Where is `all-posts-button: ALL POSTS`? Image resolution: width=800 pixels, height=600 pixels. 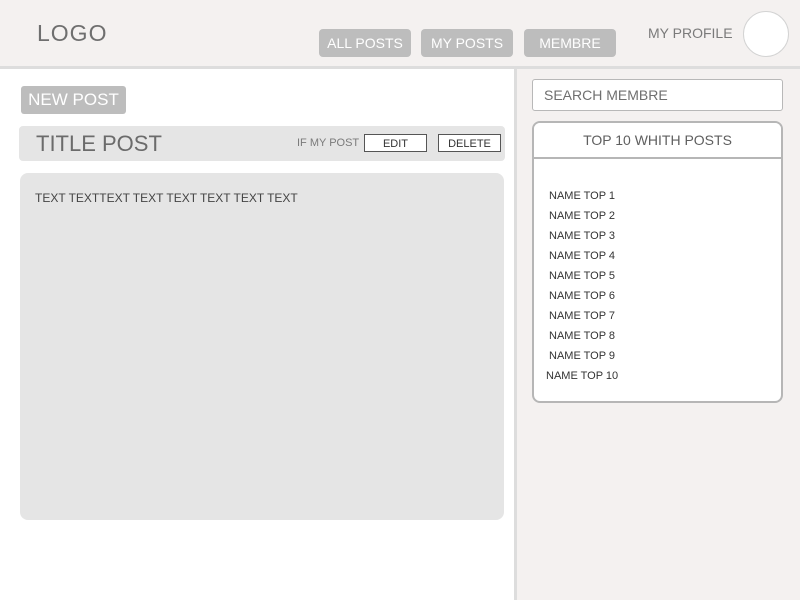 all-posts-button: ALL POSTS is located at coordinates (365, 43).